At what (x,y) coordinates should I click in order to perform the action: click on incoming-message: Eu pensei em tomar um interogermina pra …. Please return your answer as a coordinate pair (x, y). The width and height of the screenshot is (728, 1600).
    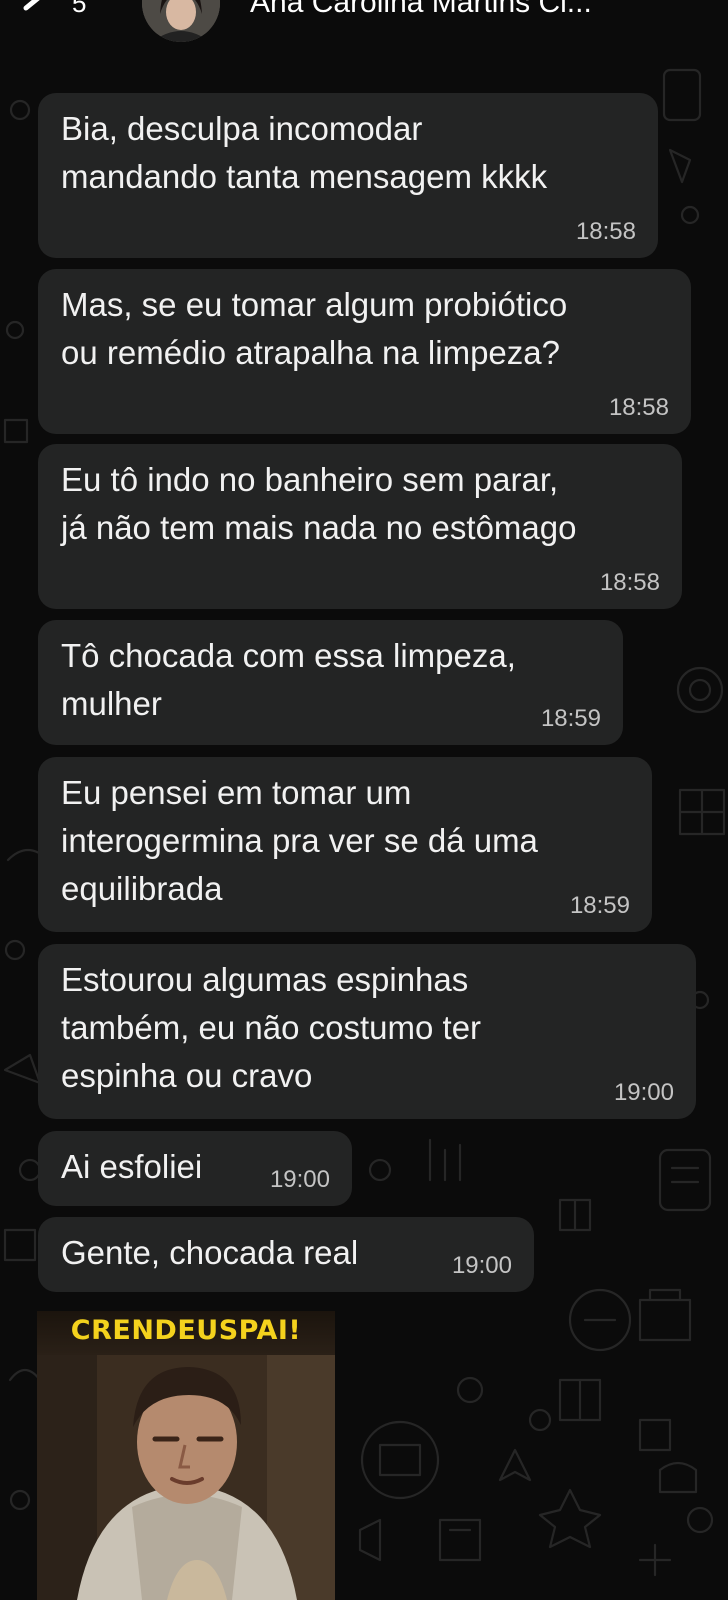
    Looking at the image, I should click on (345, 844).